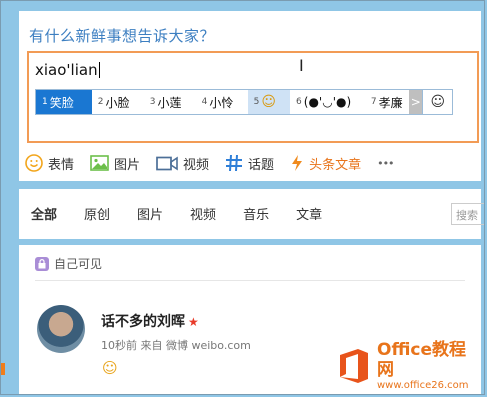 The height and width of the screenshot is (397, 487). Describe the element at coordinates (115, 163) in the screenshot. I see `image-button: 图片` at that location.